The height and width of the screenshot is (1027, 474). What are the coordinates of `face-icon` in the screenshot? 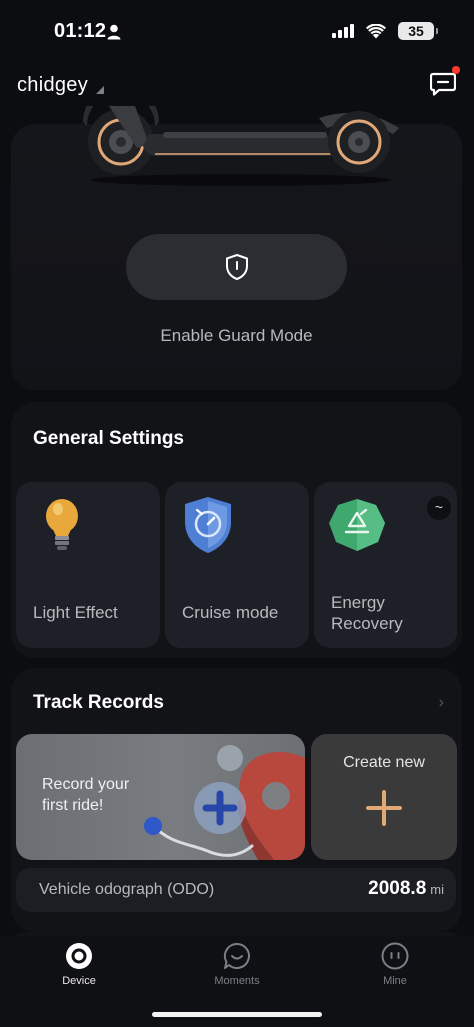 It's located at (395, 956).